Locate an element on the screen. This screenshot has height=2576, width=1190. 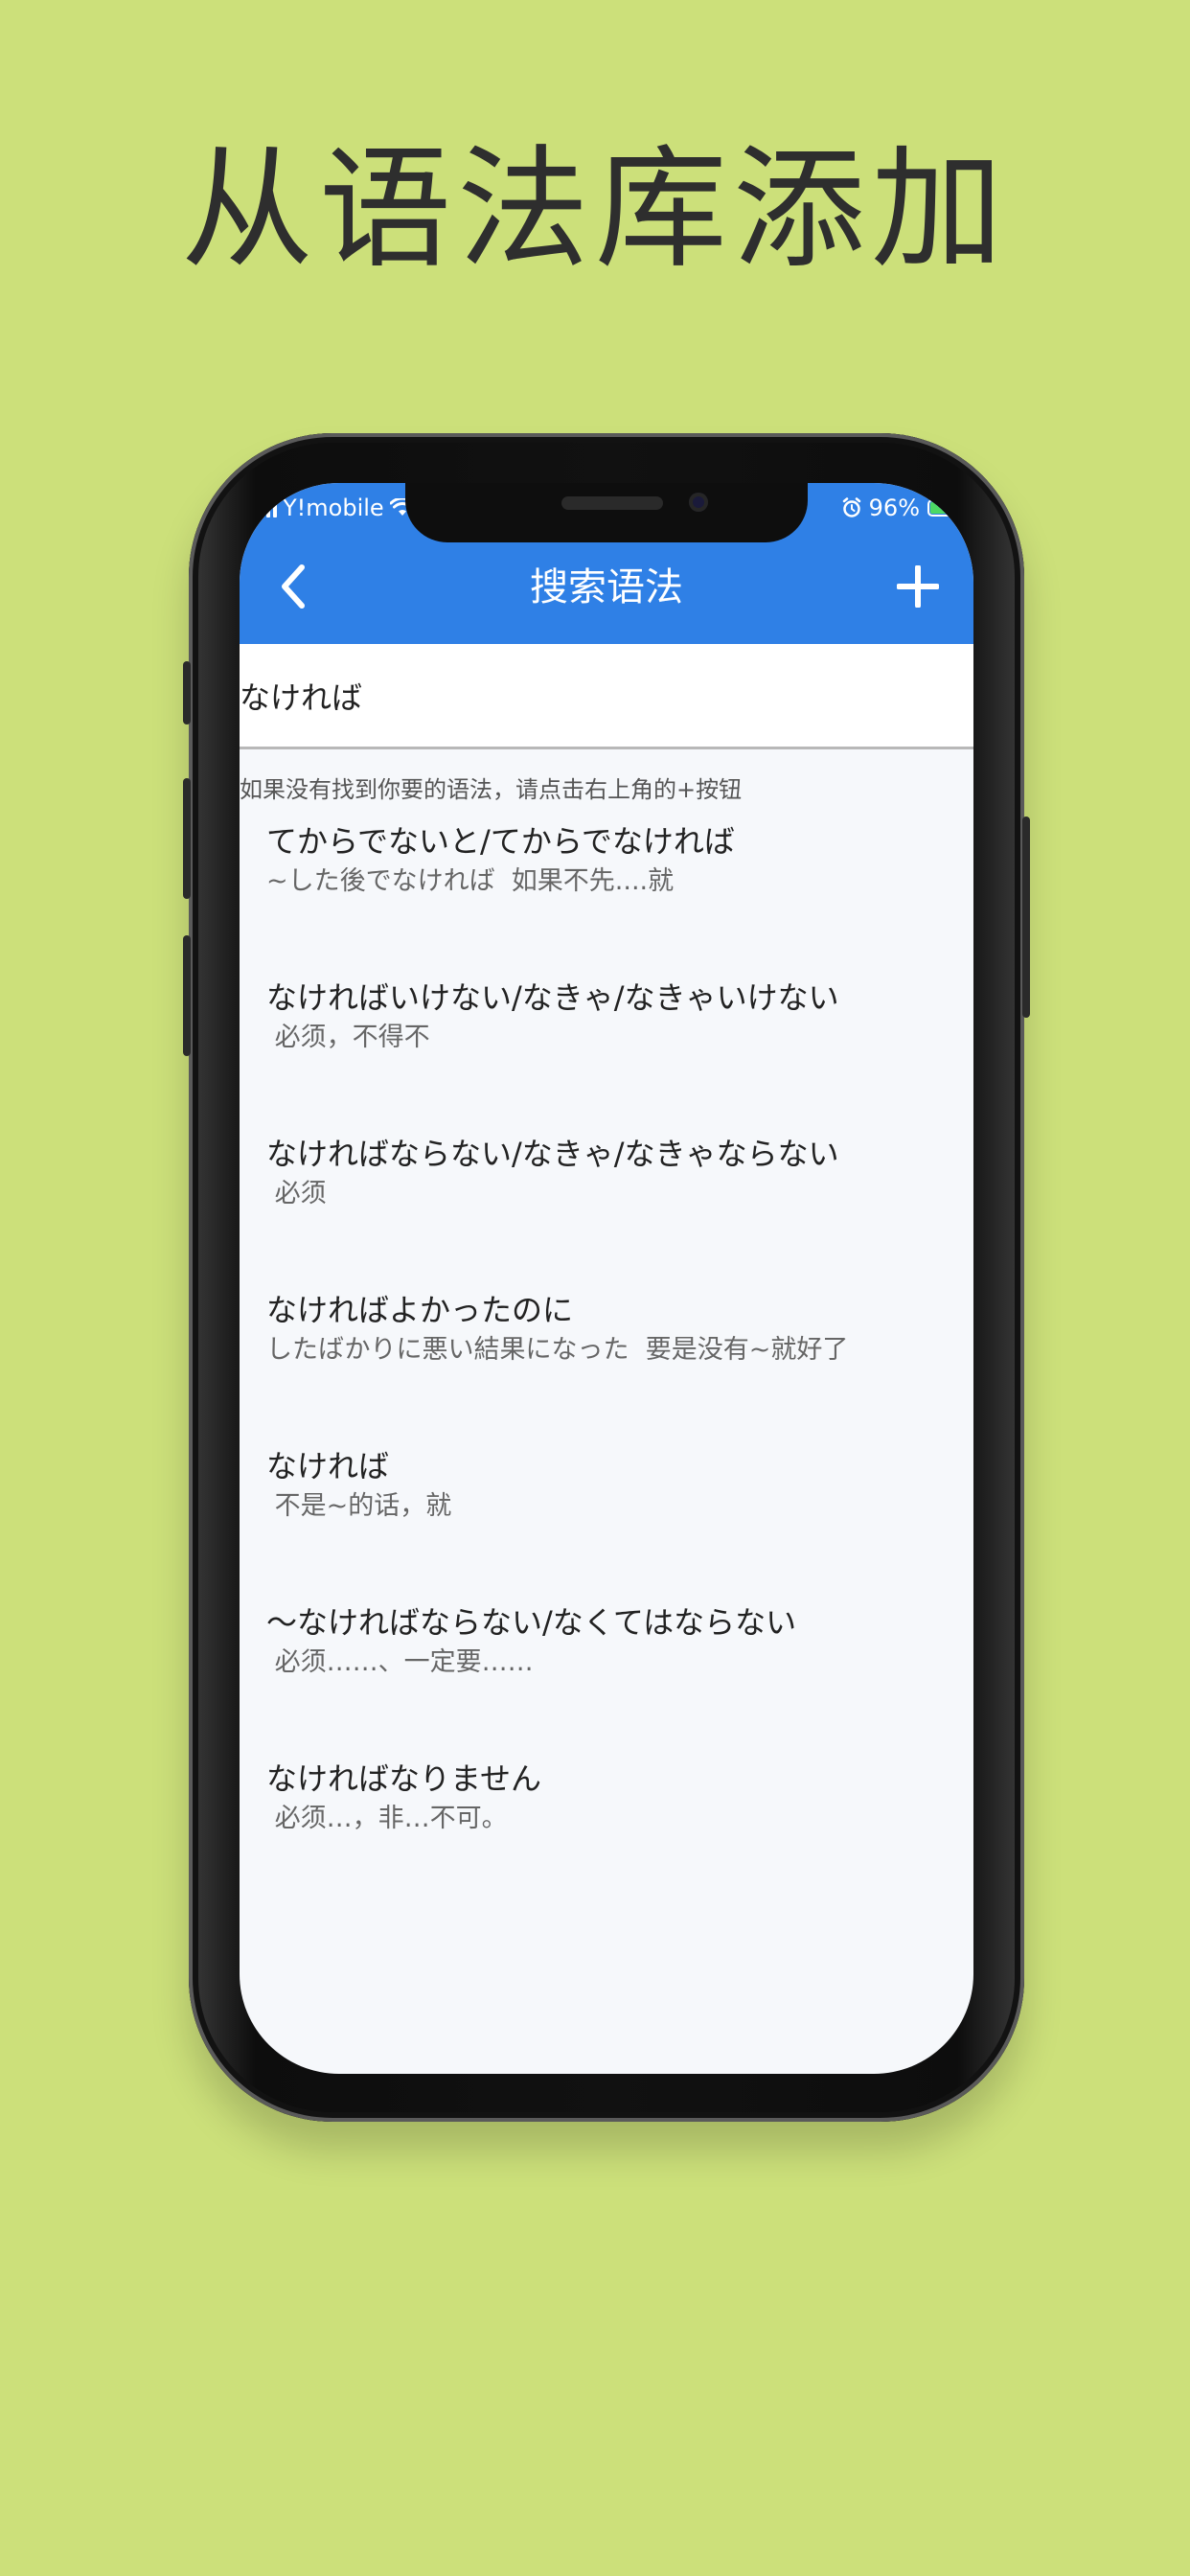
item-title: なければならない/なきゃ/なきゃならない is located at coordinates (553, 1154).